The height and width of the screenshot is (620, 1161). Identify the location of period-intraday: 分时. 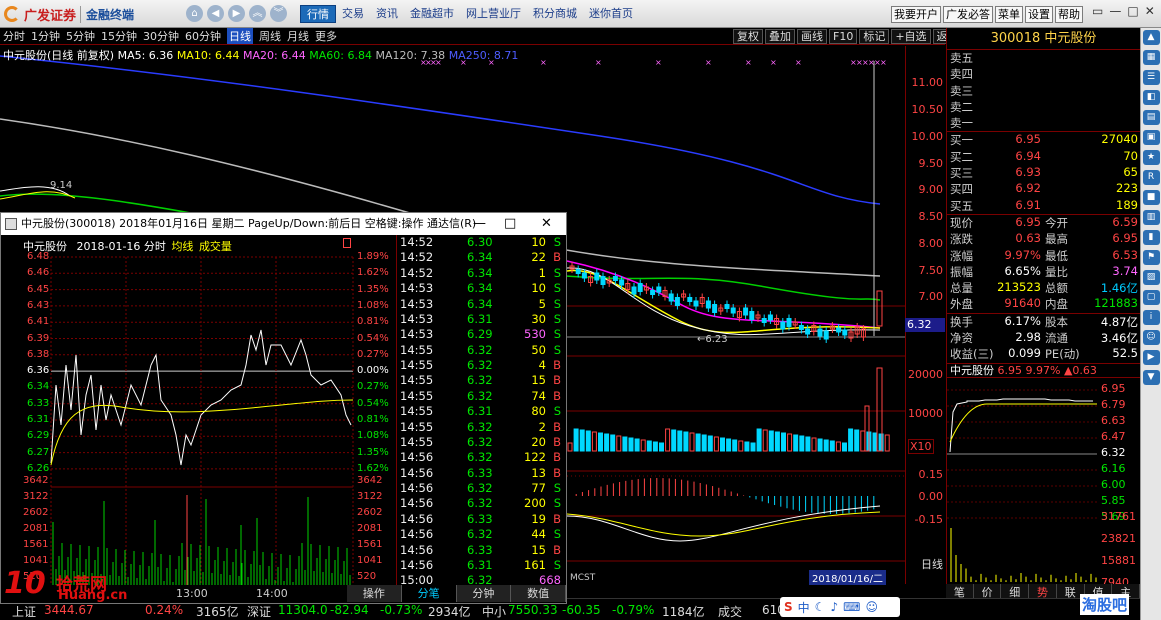
(14, 36).